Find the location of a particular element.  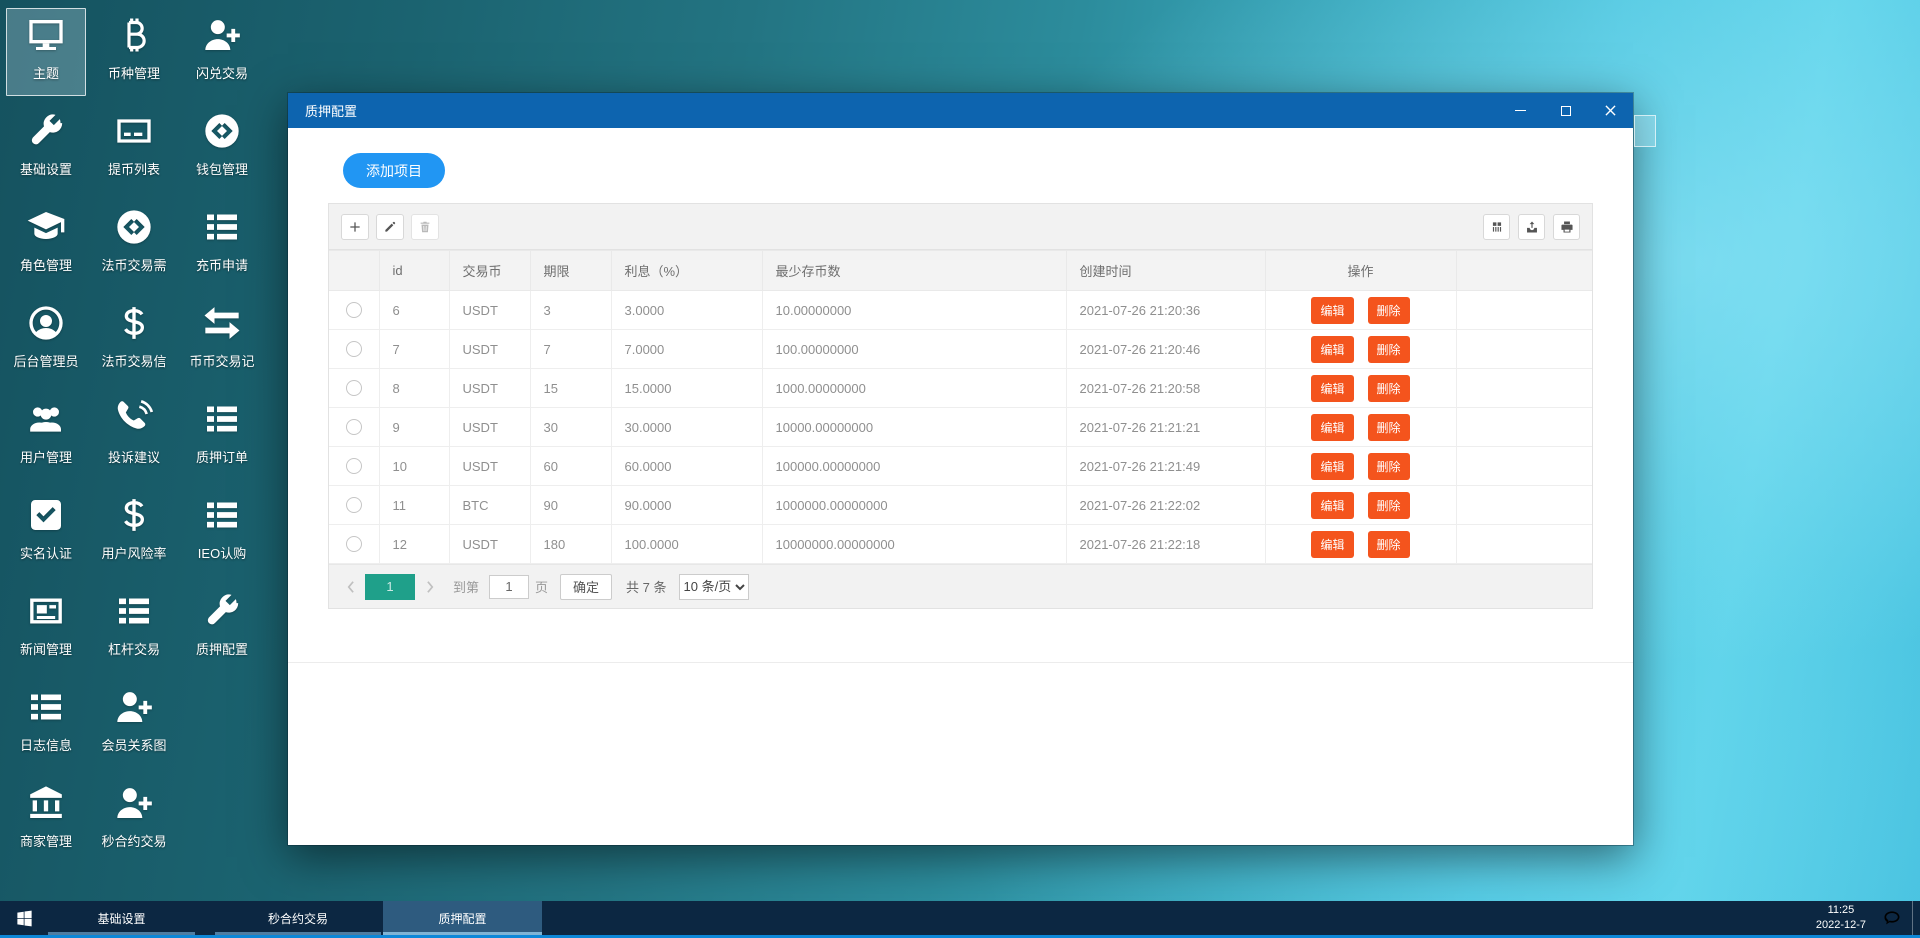

close-button is located at coordinates (1610, 110).